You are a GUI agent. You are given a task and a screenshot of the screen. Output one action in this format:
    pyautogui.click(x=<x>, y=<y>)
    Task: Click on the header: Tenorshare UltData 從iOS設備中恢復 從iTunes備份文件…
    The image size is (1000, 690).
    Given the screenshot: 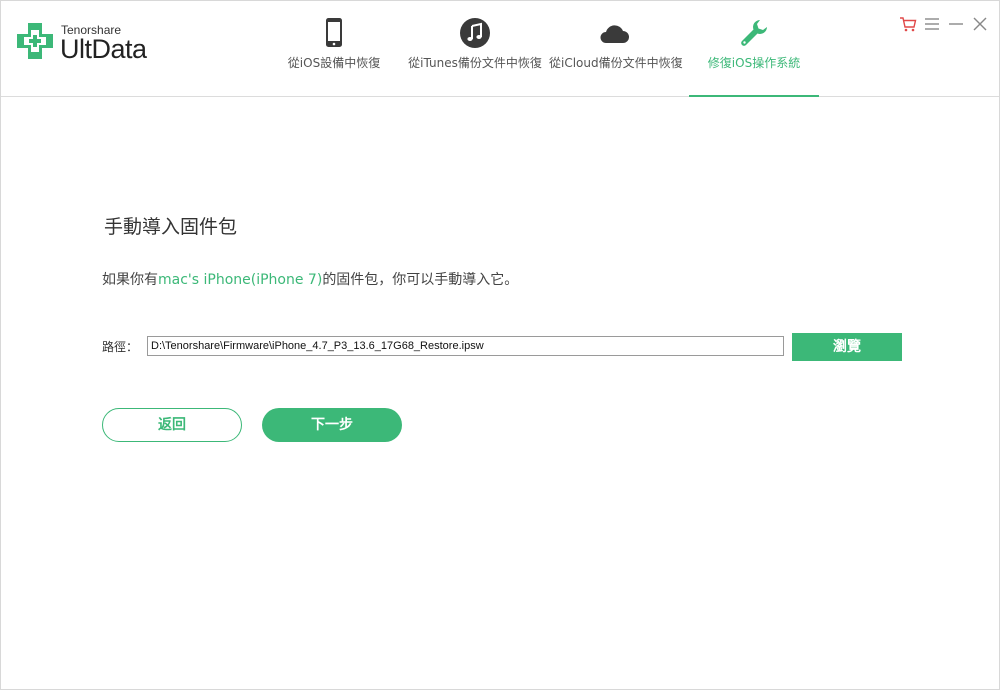 What is the action you would take?
    pyautogui.click(x=500, y=49)
    